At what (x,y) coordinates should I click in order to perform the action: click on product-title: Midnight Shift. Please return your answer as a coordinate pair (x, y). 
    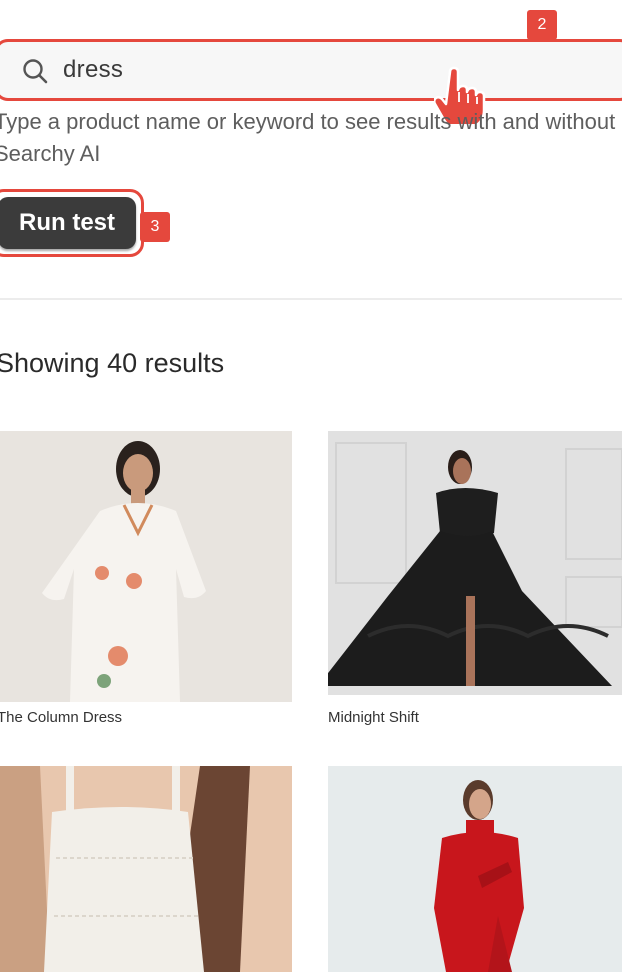
    Looking at the image, I should click on (373, 717).